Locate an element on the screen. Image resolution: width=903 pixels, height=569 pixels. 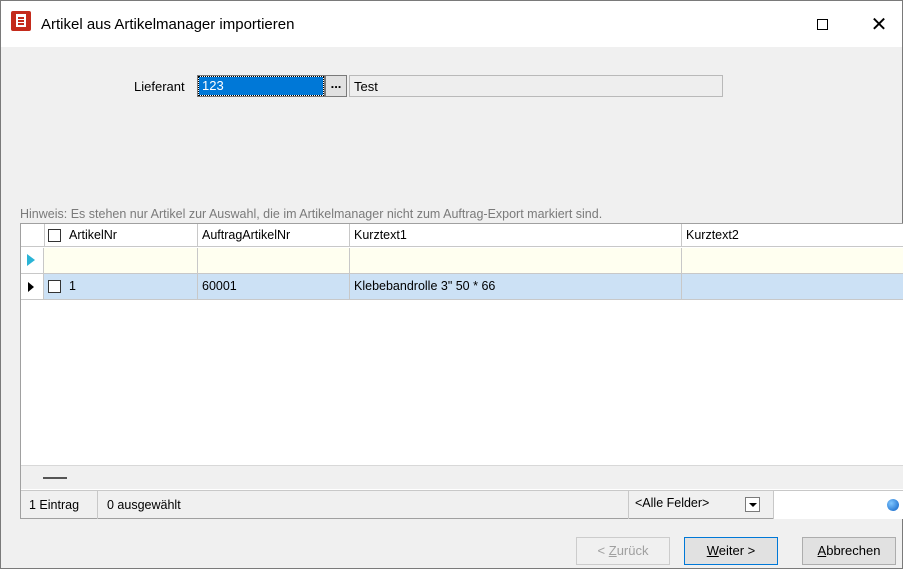
back-prefix: < is located at coordinates (603, 550).